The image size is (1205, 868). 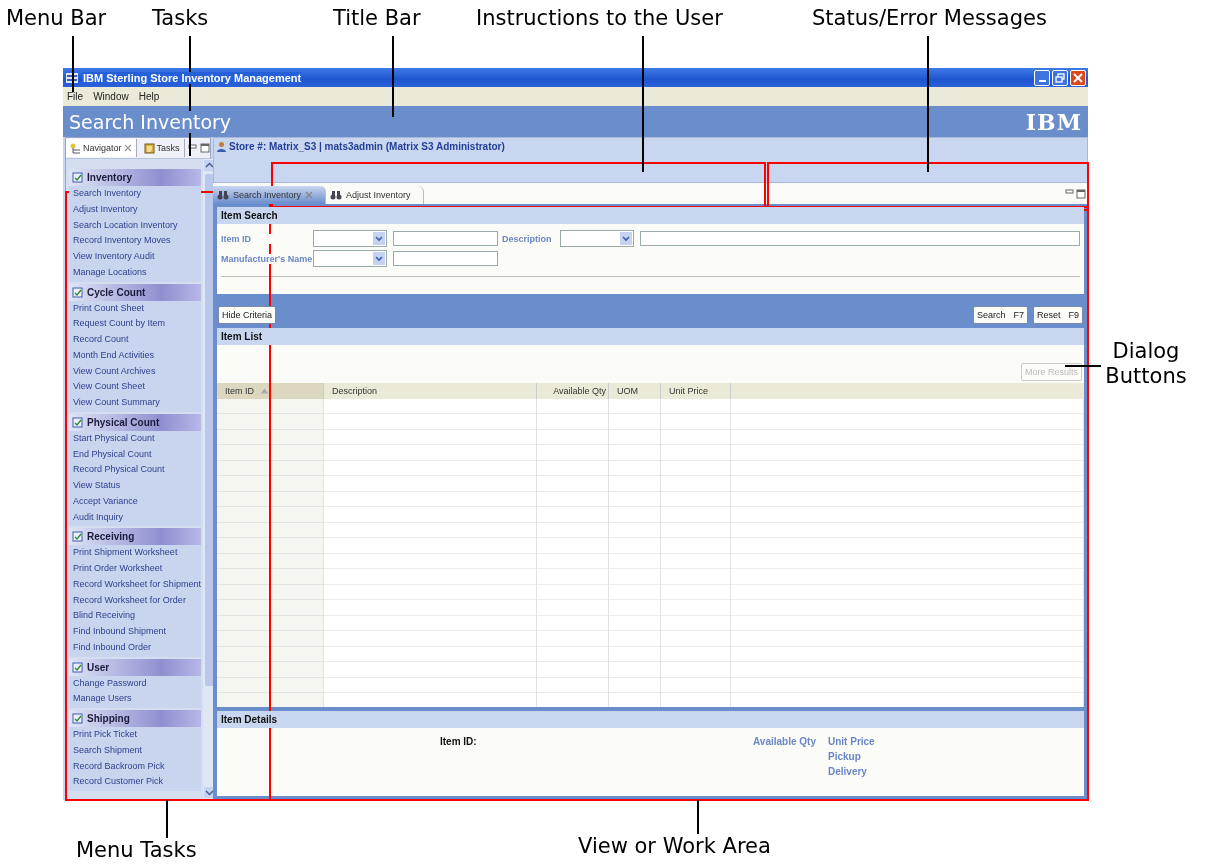 I want to click on field-label: Manufacturer's Name, so click(x=267, y=258).